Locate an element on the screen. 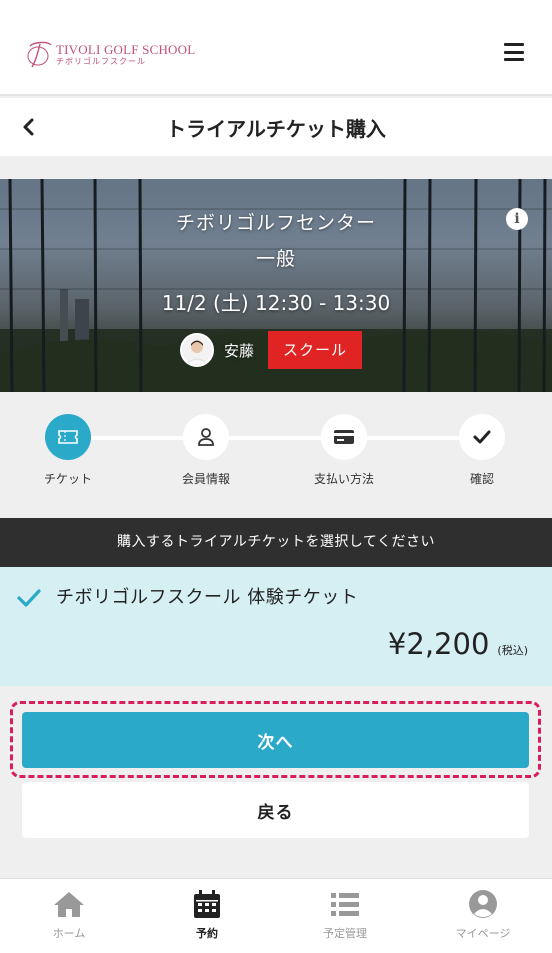 Image resolution: width=552 pixels, height=953 pixels. logo-text-en: TIVOLI GOLF SCHOOL is located at coordinates (126, 49).